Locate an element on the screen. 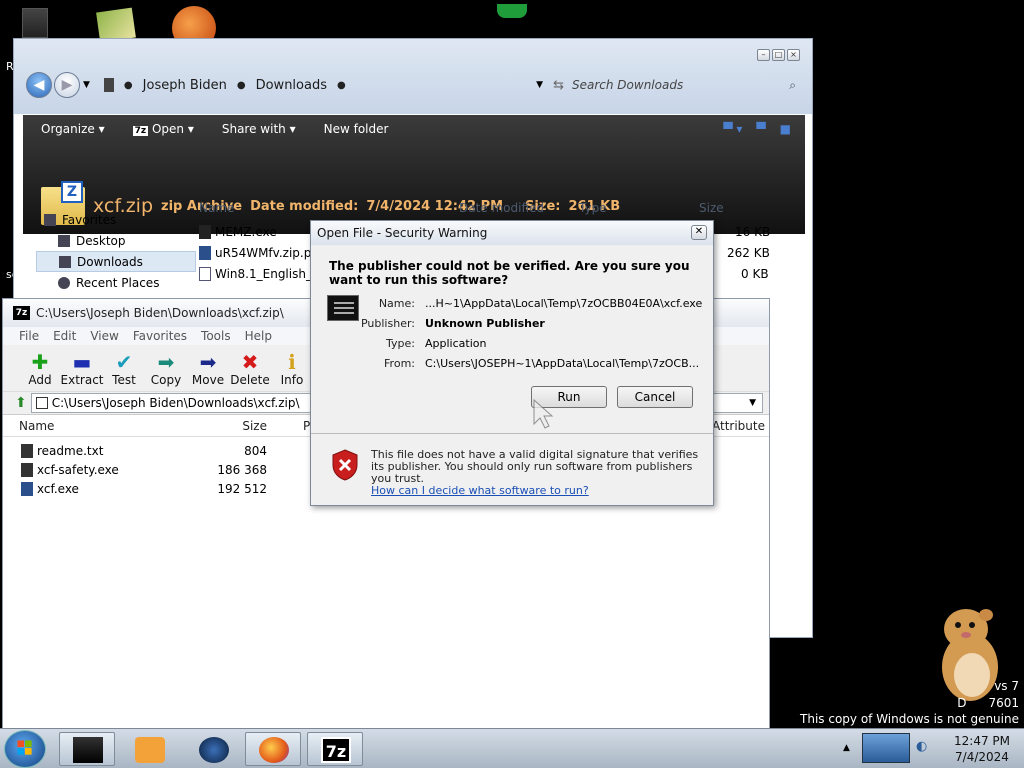 This screenshot has width=1024, height=768. address-bar: ● Joseph Biden ● Downloads ● ▼ ⇆ is located at coordinates (330, 85).